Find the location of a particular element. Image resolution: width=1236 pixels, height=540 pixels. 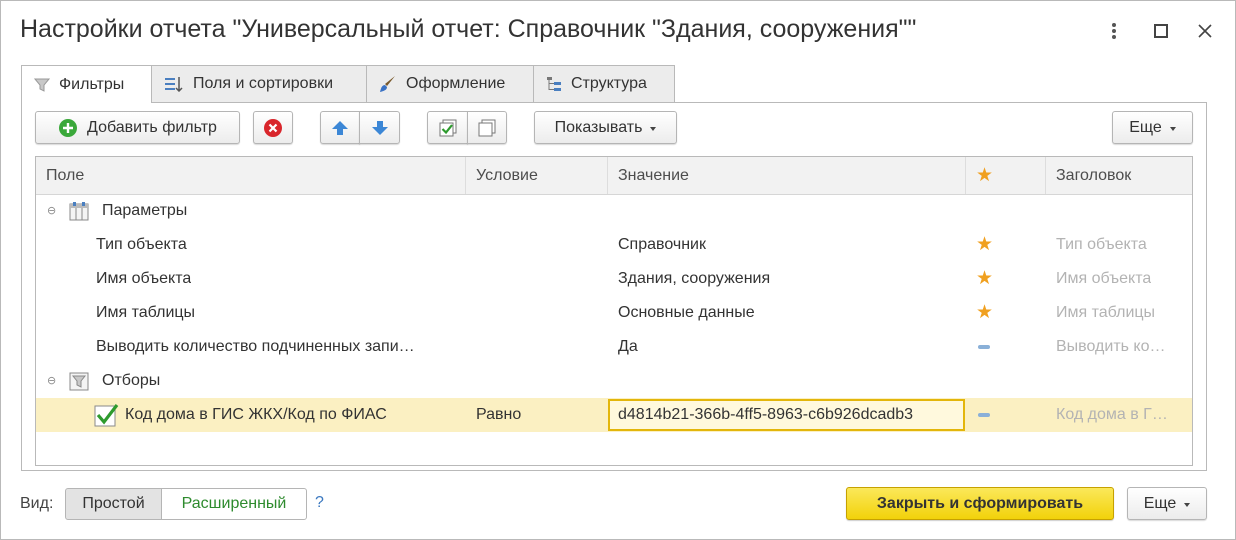

show-label: Показывать is located at coordinates (598, 127).